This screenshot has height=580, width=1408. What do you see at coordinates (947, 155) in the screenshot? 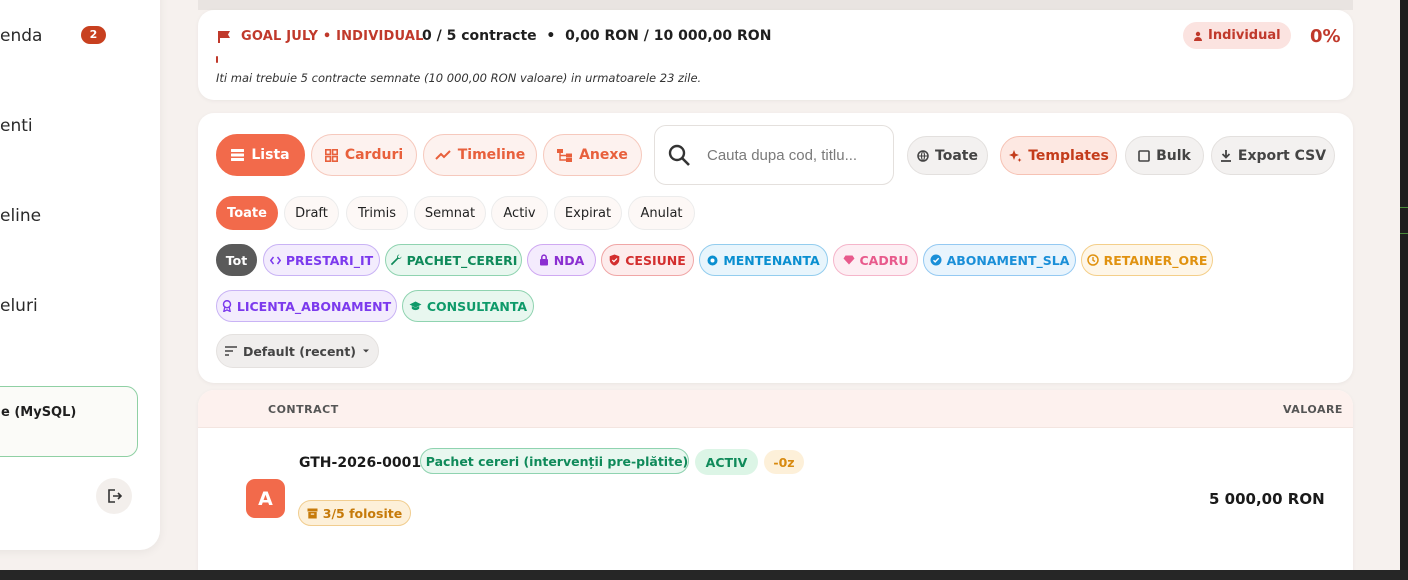
I see `scope-all-button: Toate` at bounding box center [947, 155].